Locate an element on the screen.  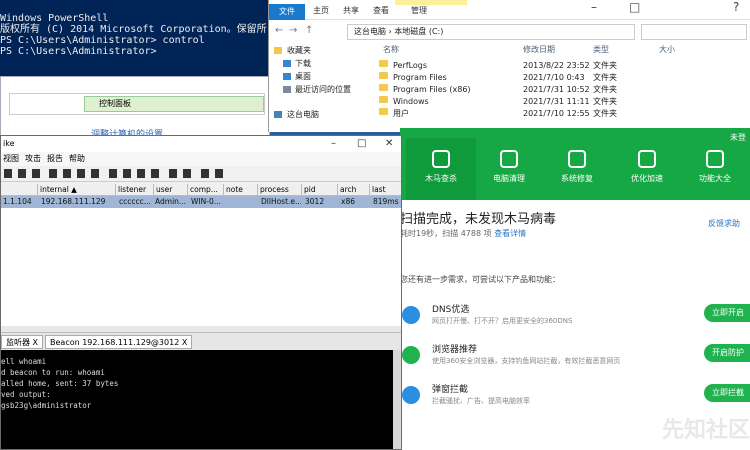
cs-title: ike is located at coordinates (9, 143).